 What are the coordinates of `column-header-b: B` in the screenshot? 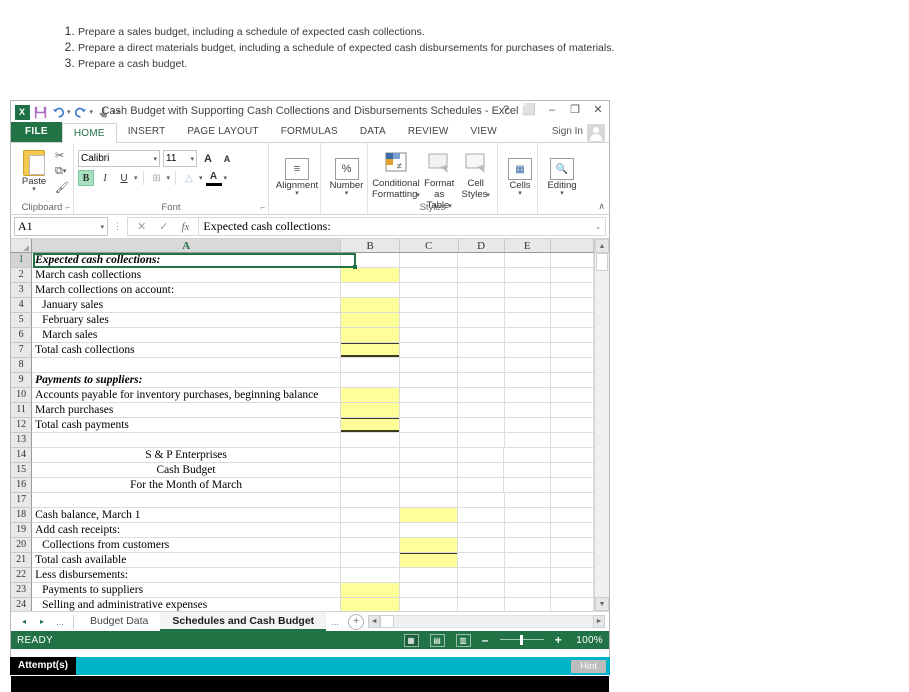 It's located at (370, 245).